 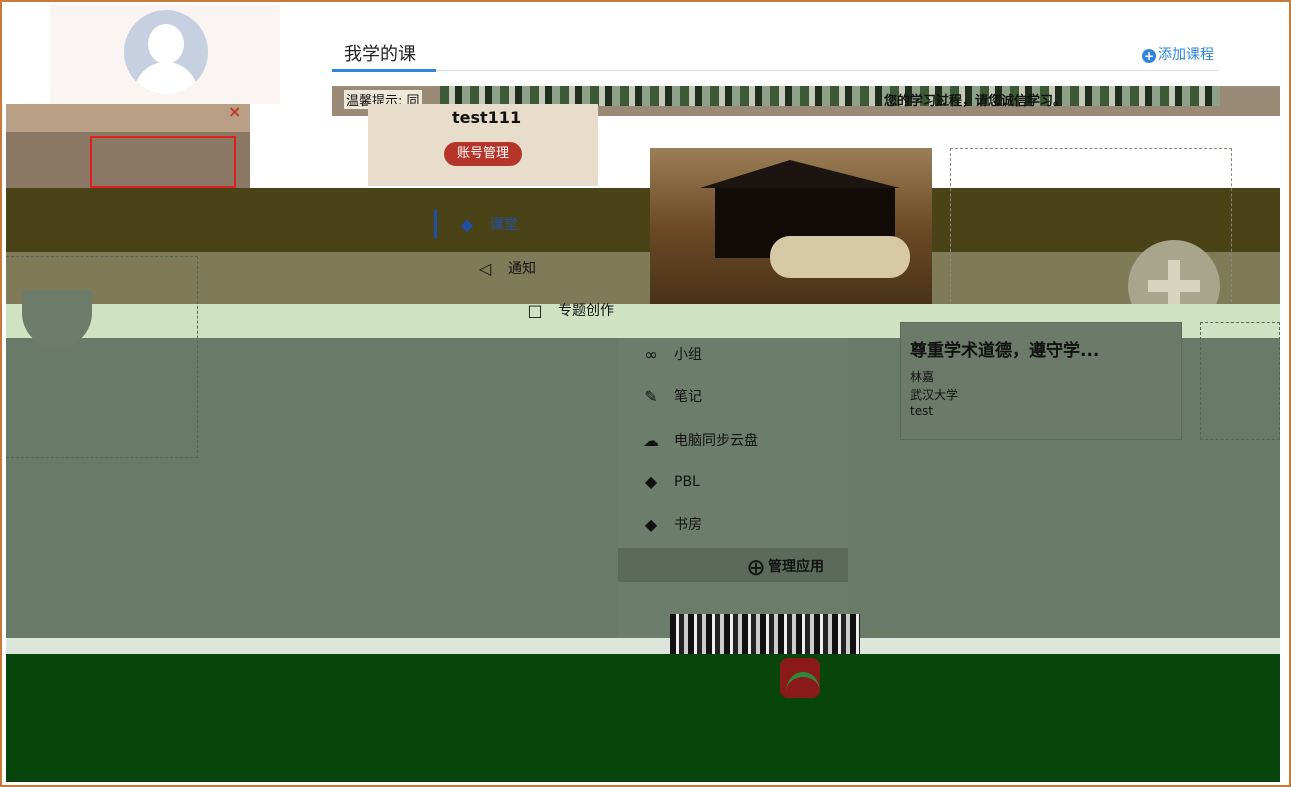 What do you see at coordinates (384, 70) in the screenshot?
I see `tab-active-underline` at bounding box center [384, 70].